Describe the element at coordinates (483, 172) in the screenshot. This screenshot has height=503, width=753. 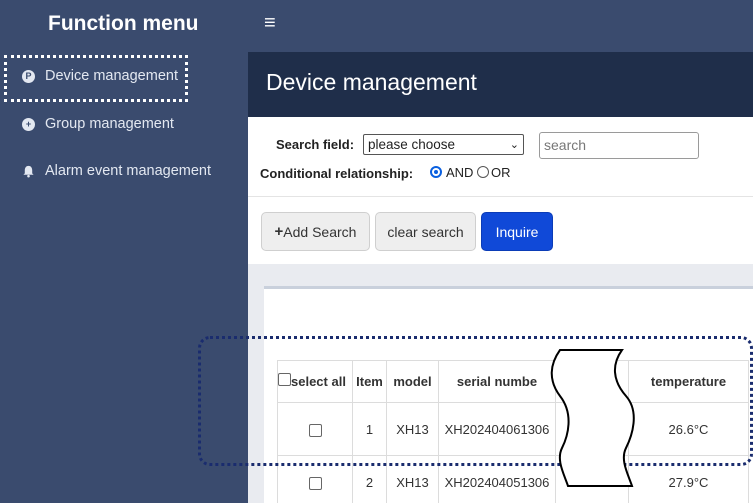
I see `radio-or` at that location.